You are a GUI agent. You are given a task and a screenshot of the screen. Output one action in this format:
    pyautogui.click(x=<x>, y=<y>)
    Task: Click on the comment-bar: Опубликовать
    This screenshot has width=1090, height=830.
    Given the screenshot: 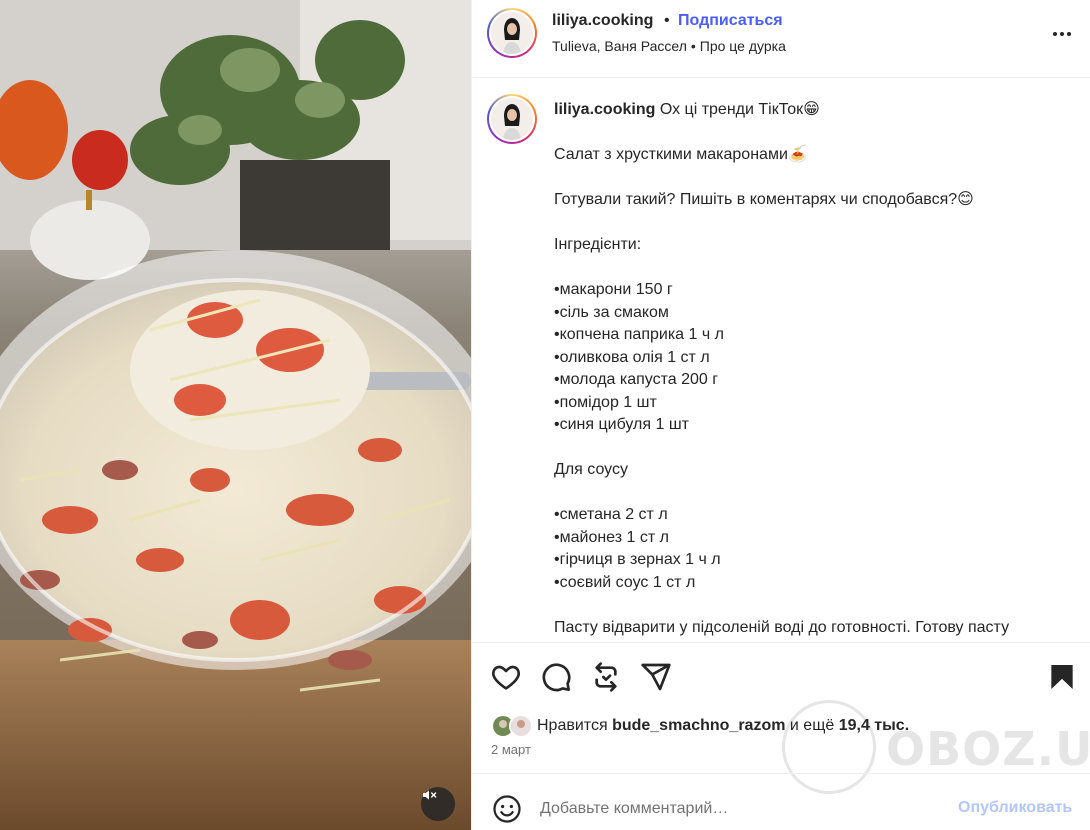 What is the action you would take?
    pyautogui.click(x=781, y=801)
    